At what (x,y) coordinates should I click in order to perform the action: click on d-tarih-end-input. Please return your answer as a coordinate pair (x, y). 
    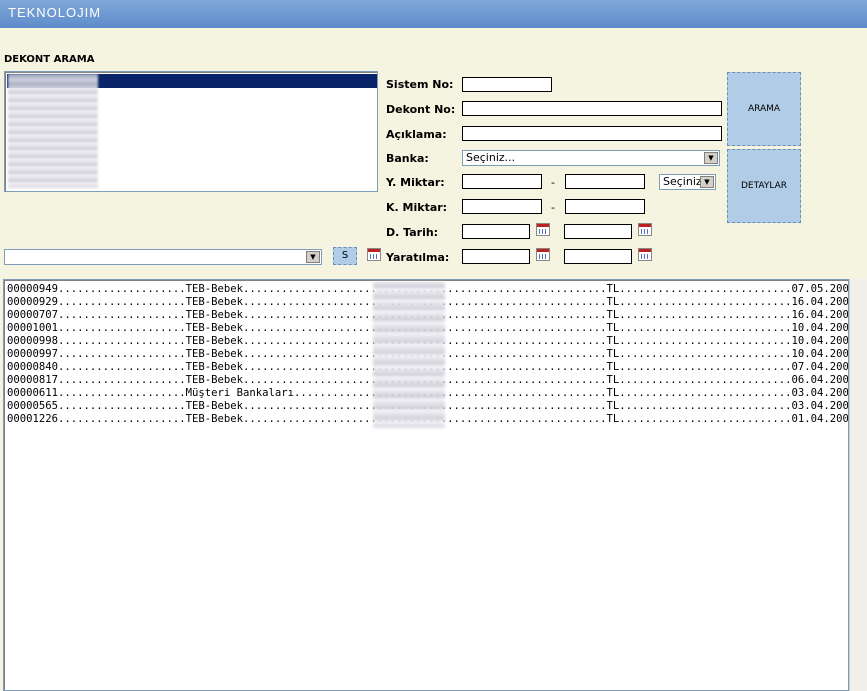
    Looking at the image, I should click on (598, 231).